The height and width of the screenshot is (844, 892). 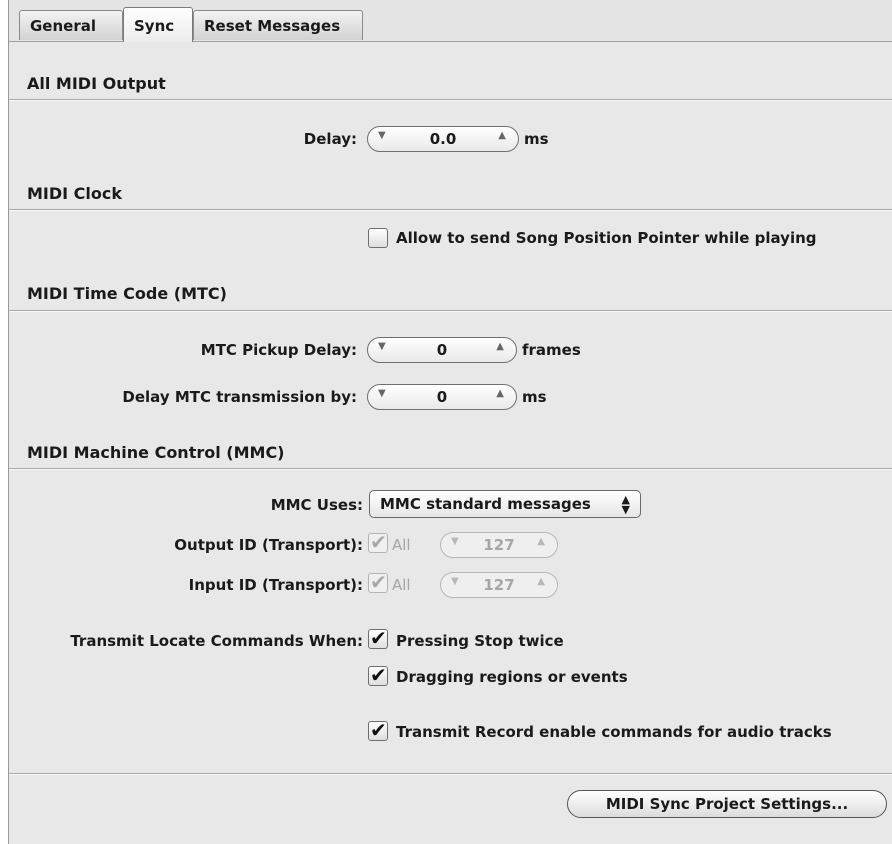 What do you see at coordinates (401, 585) in the screenshot?
I see `input-id-all-label: All` at bounding box center [401, 585].